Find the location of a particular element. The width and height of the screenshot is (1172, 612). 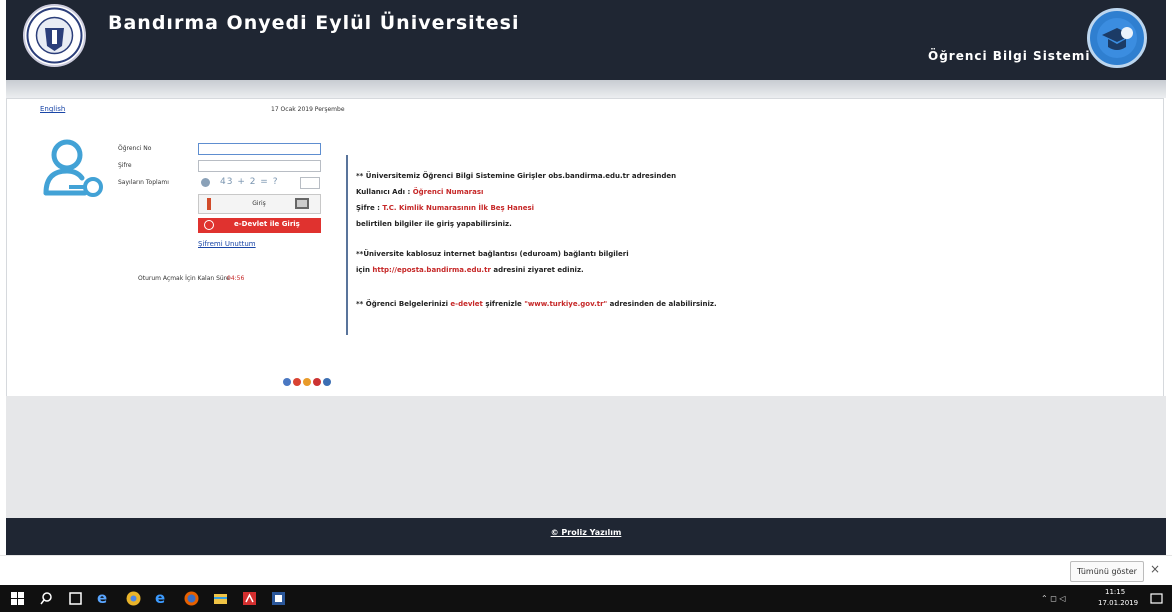

session-timer-value: 04:56 is located at coordinates (236, 278).